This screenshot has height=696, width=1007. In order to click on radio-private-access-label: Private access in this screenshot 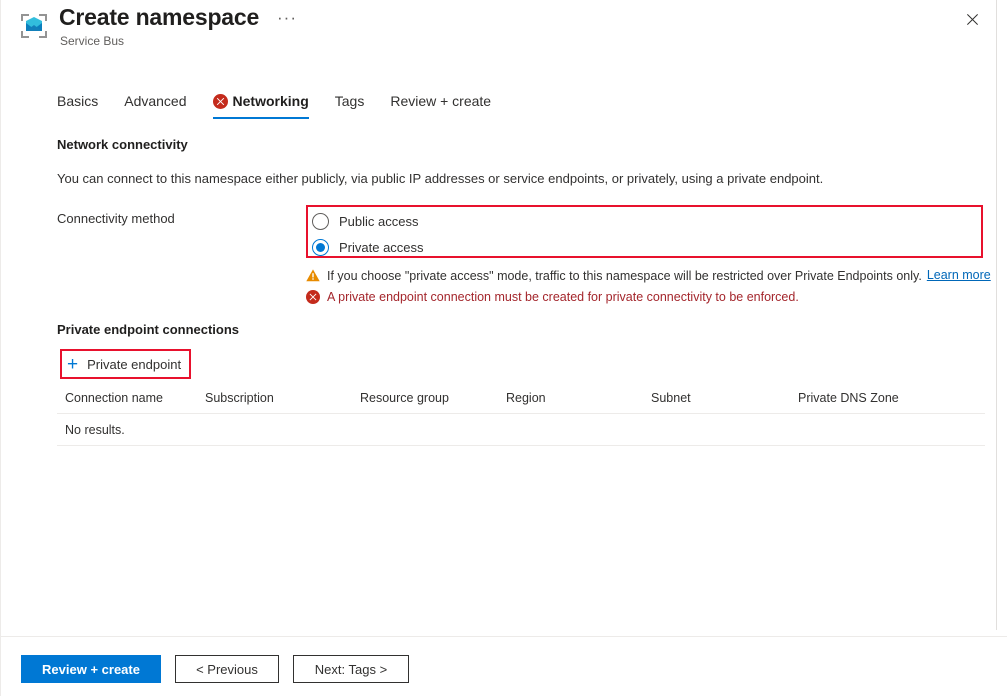, I will do `click(381, 247)`.